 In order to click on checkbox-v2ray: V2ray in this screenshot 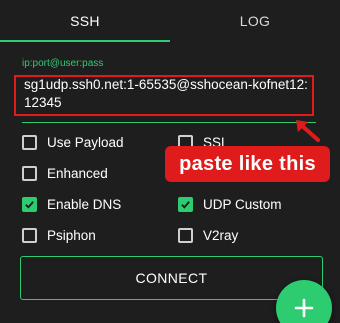, I will do `click(208, 235)`.